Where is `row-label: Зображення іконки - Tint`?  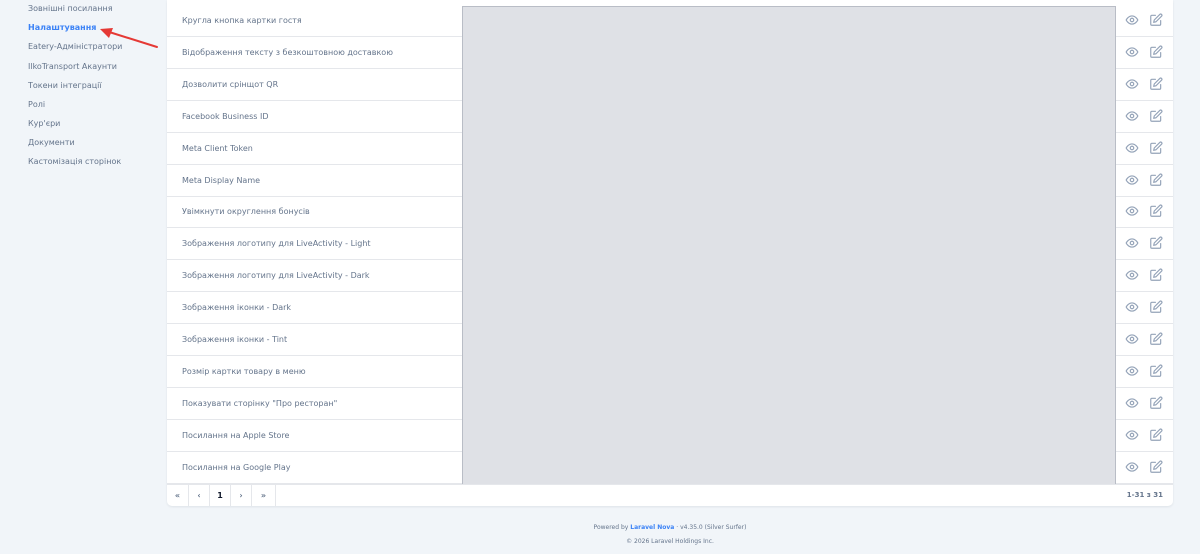 row-label: Зображення іконки - Tint is located at coordinates (235, 339).